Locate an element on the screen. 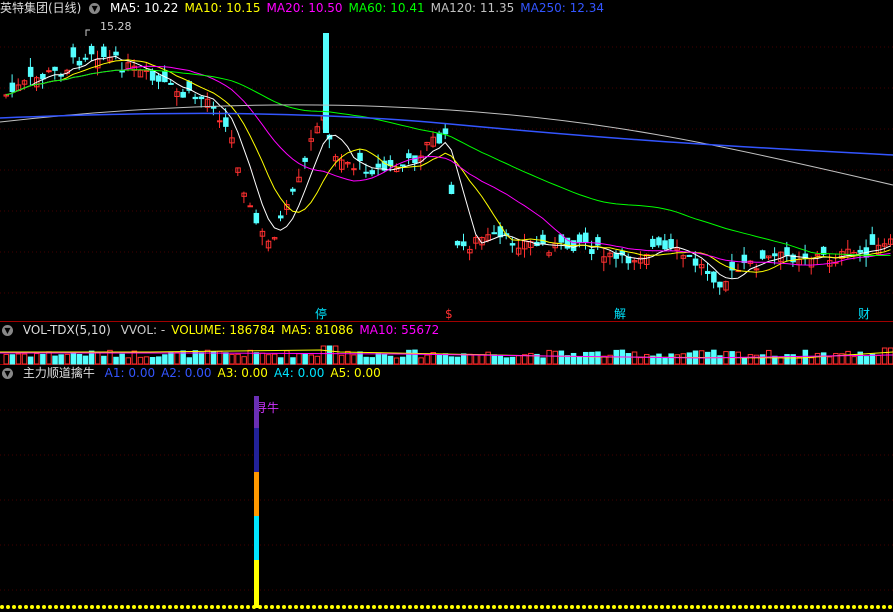 The width and height of the screenshot is (893, 612). signal-bar-segment is located at coordinates (256, 494).